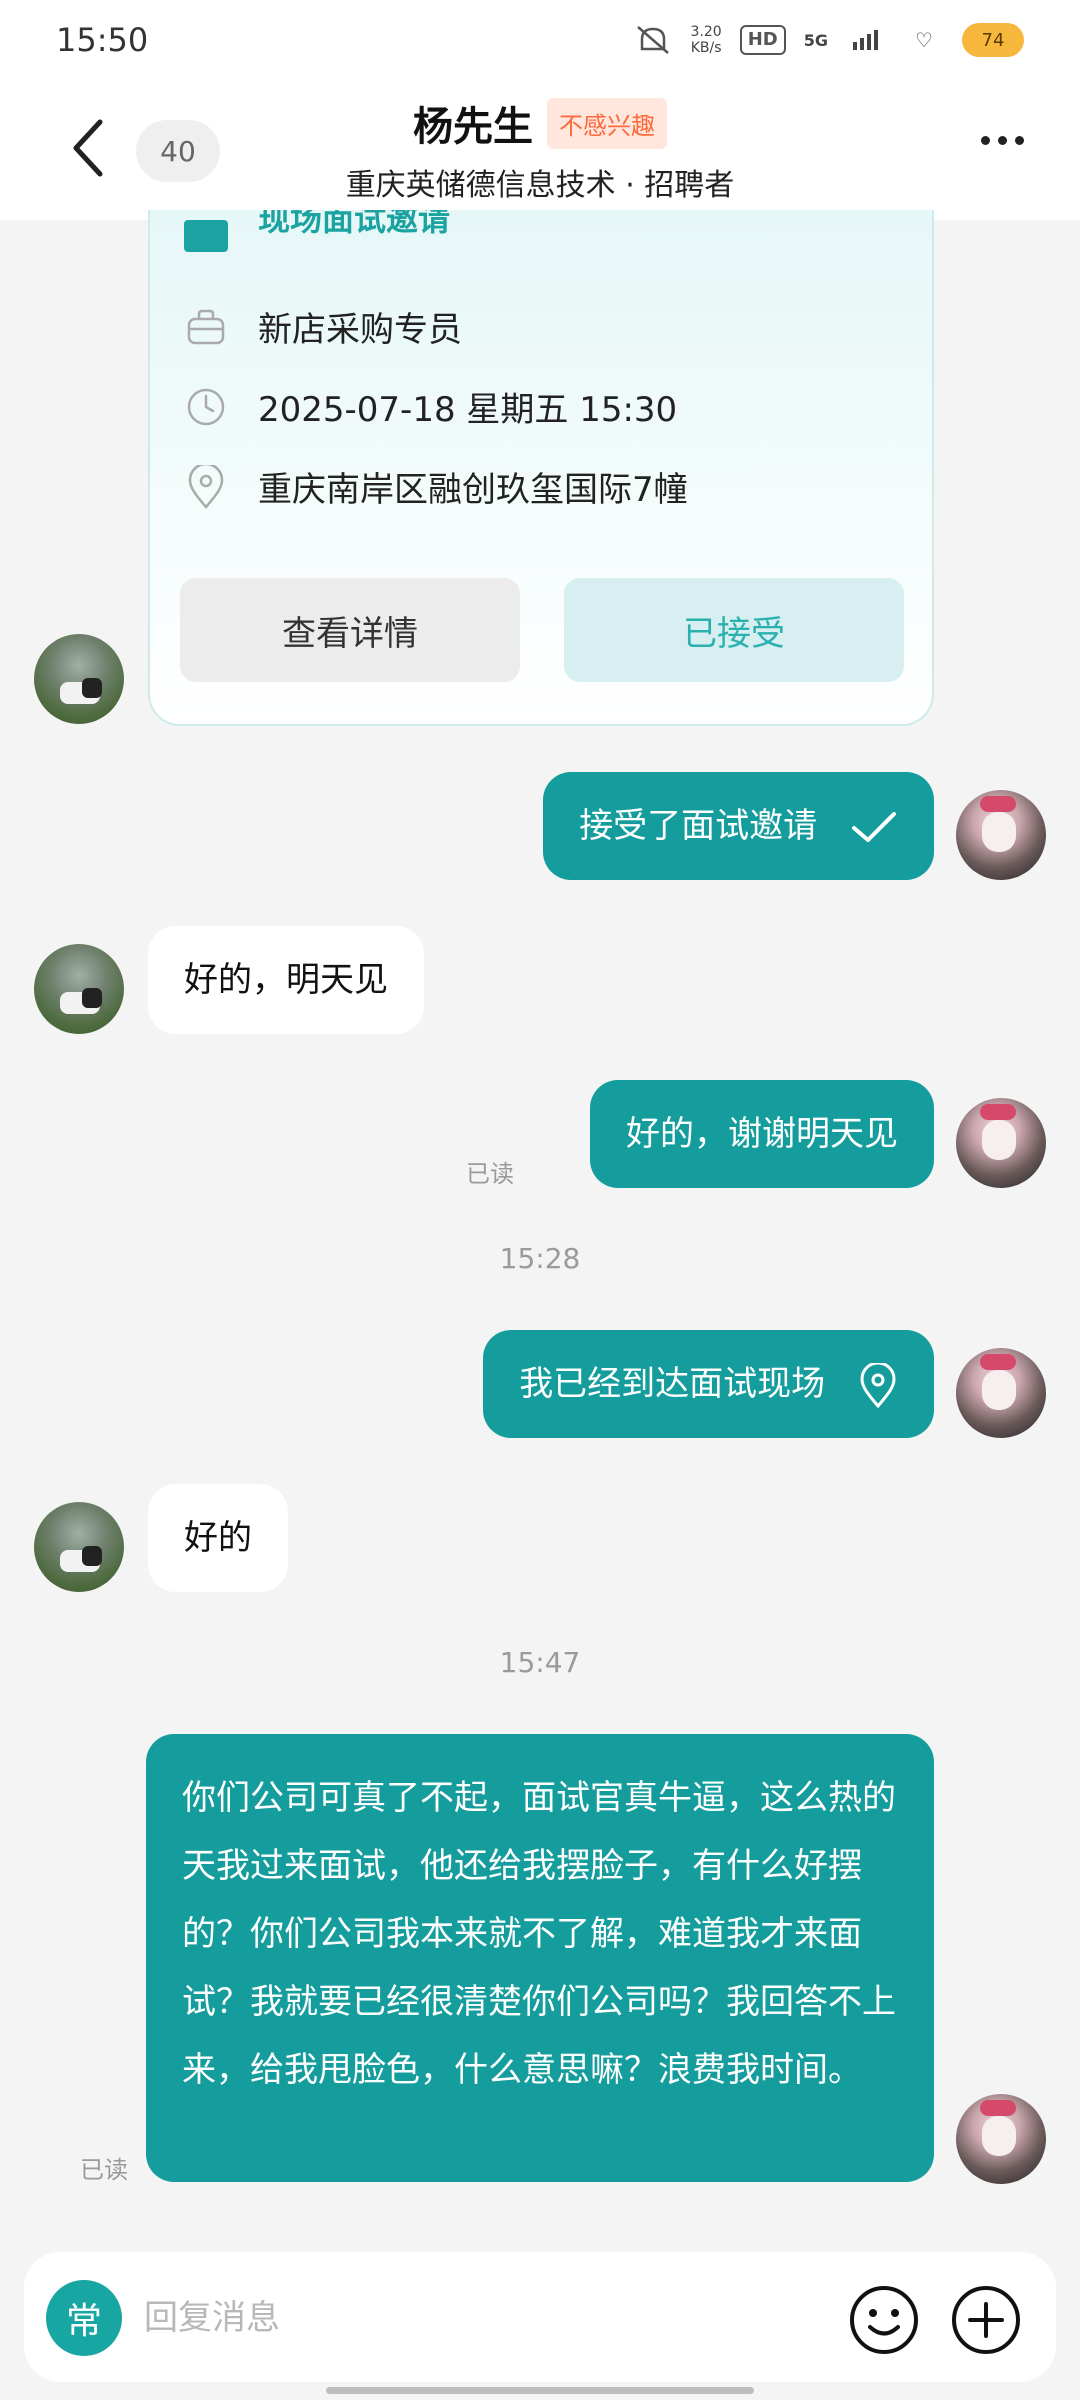 This screenshot has width=1080, height=2400. Describe the element at coordinates (540, 1258) in the screenshot. I see `timestamp: 15:28` at that location.